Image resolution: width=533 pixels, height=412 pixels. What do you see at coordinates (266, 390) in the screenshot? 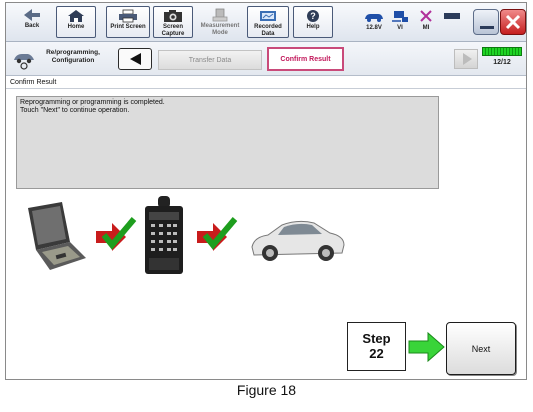
I see `figure-caption: Figure 18` at bounding box center [266, 390].